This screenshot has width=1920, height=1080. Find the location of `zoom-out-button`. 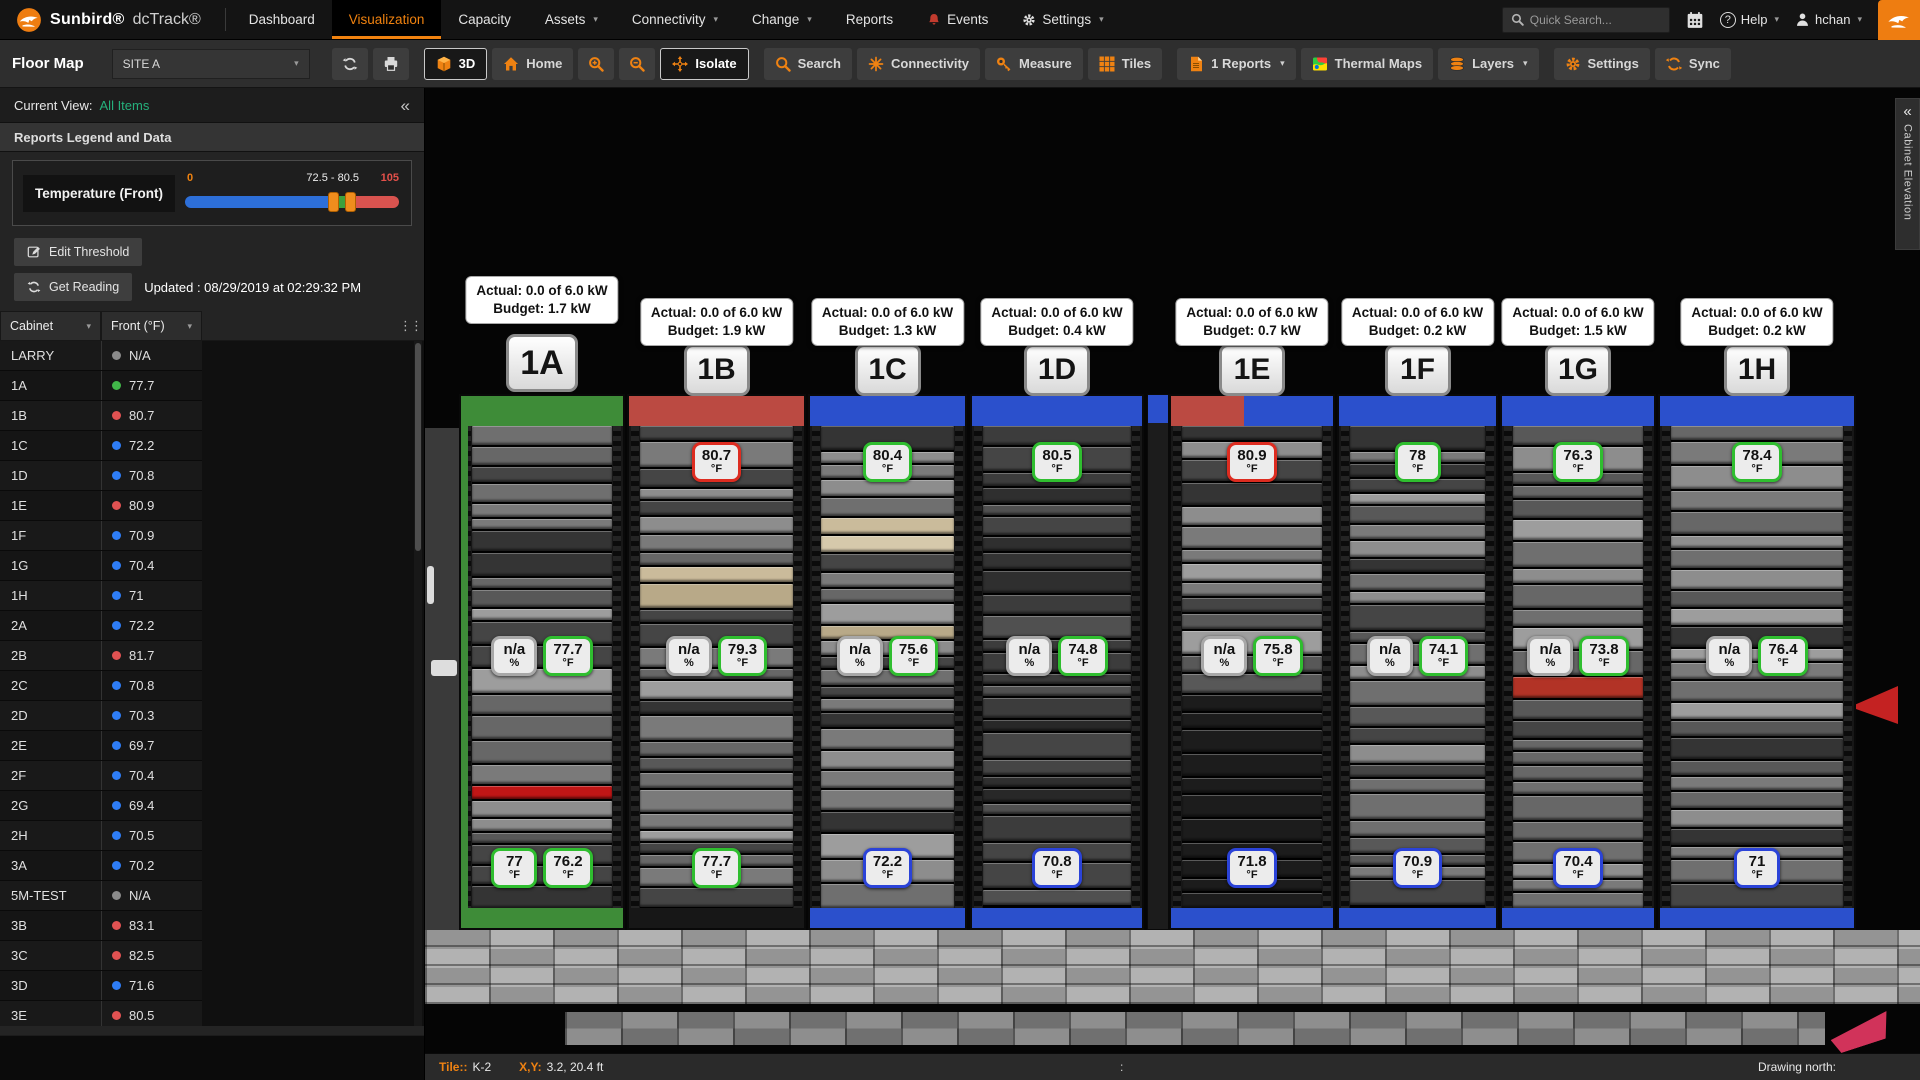

zoom-out-button is located at coordinates (637, 63).